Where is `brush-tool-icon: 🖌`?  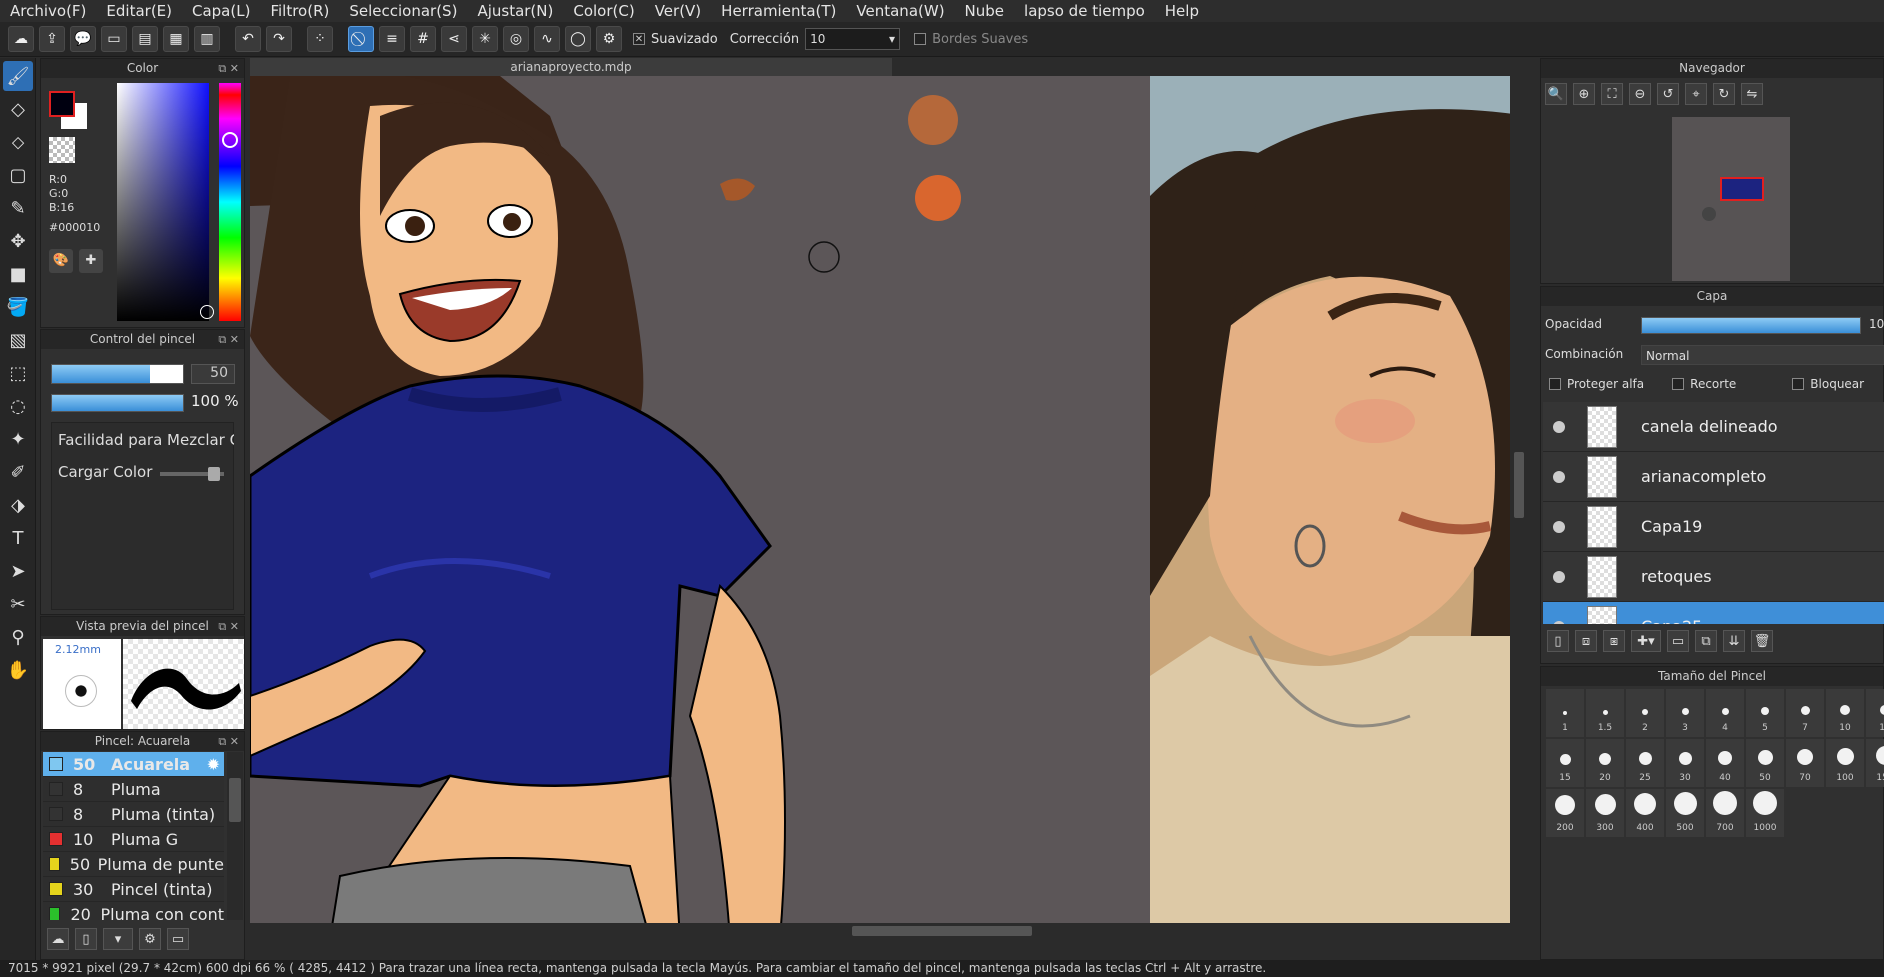
brush-tool-icon: 🖌 is located at coordinates (18, 76).